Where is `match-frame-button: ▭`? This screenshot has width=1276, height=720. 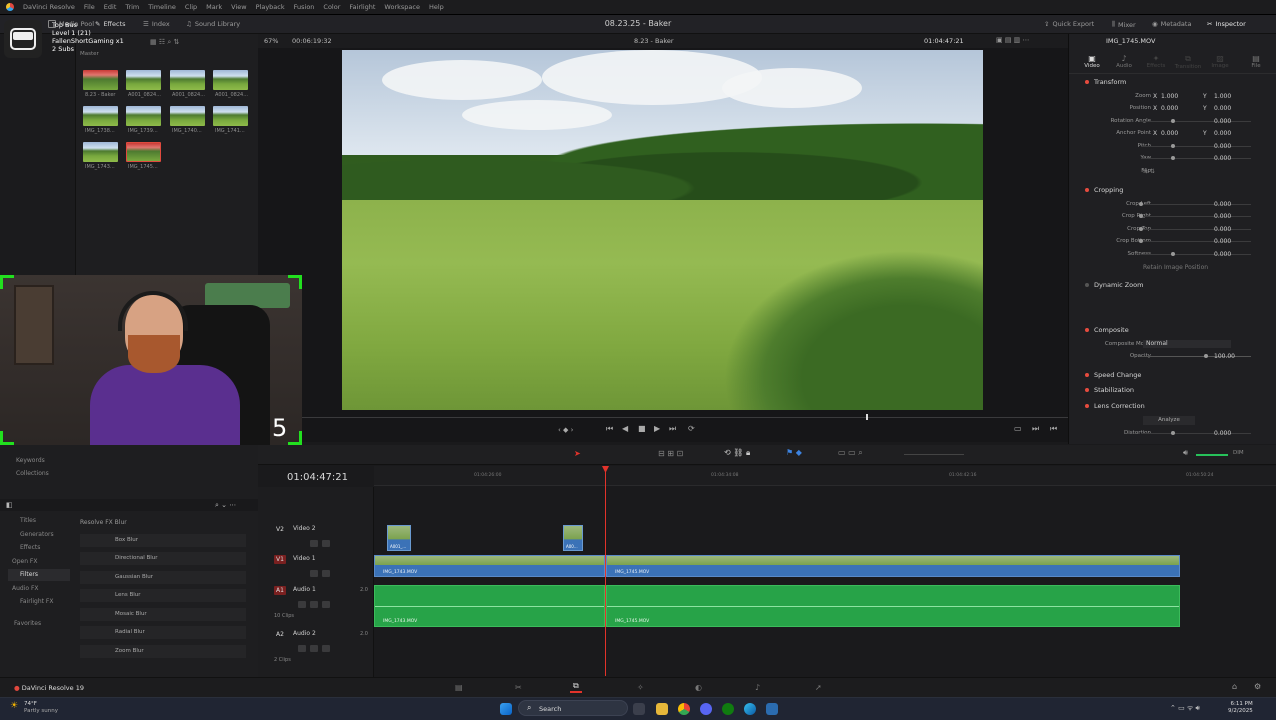
match-frame-button: ▭ is located at coordinates (1018, 428).